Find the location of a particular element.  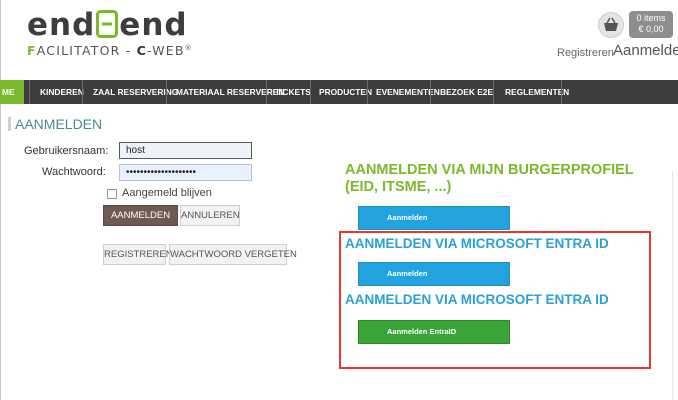

password-label: Wachtwoord: is located at coordinates (74, 172).